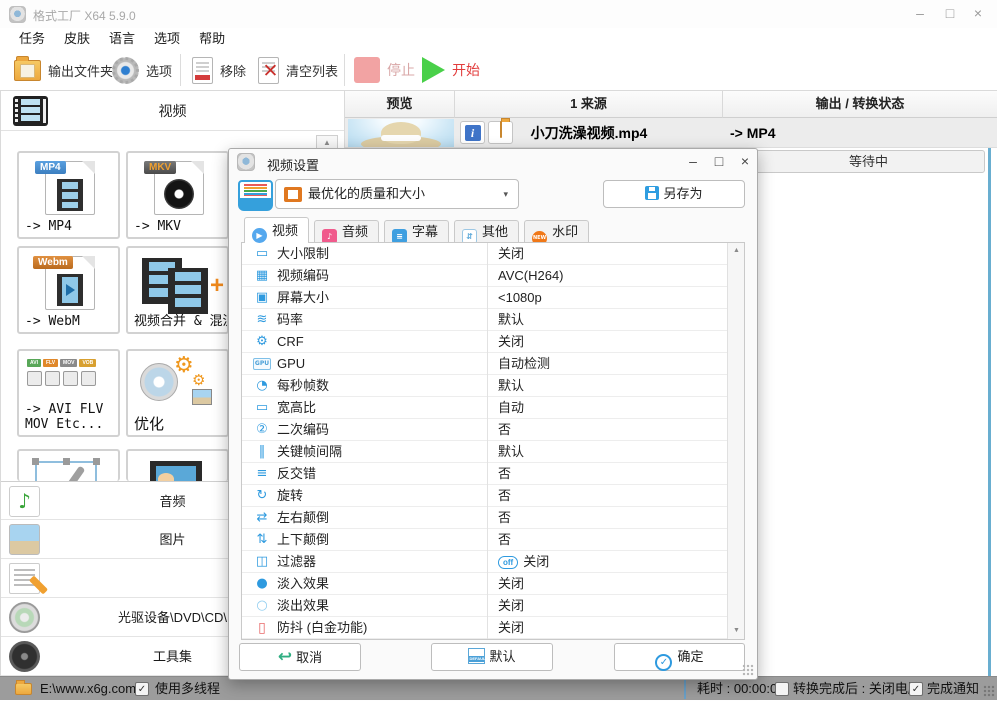 This screenshot has width=997, height=701. Describe the element at coordinates (485, 496) in the screenshot. I see `setting-row: ↻ 旋转 否` at that location.